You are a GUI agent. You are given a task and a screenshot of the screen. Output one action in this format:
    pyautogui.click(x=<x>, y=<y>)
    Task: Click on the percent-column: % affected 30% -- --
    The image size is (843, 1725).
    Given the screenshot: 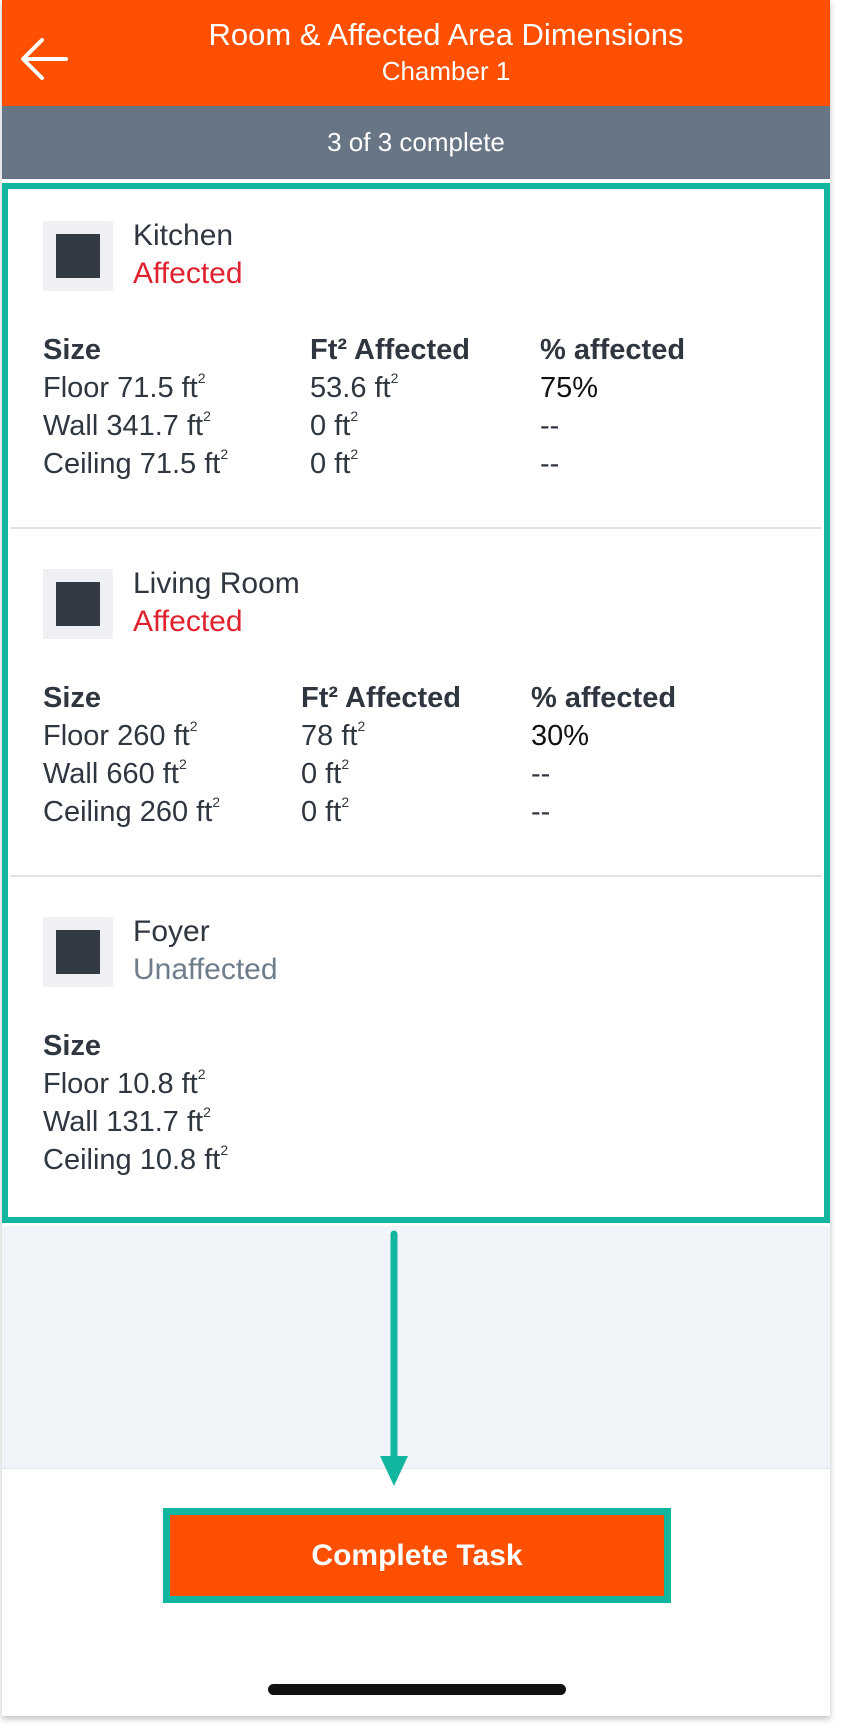 What is the action you would take?
    pyautogui.click(x=603, y=755)
    